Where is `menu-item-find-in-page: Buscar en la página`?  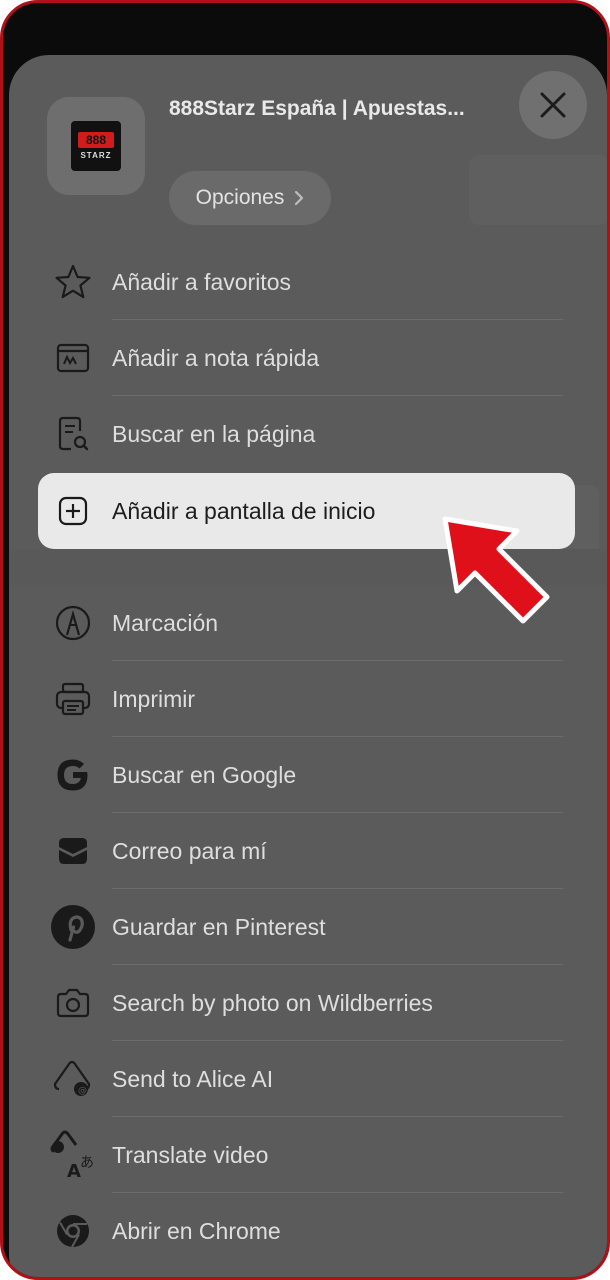
menu-item-find-in-page: Buscar en la página is located at coordinates (308, 434).